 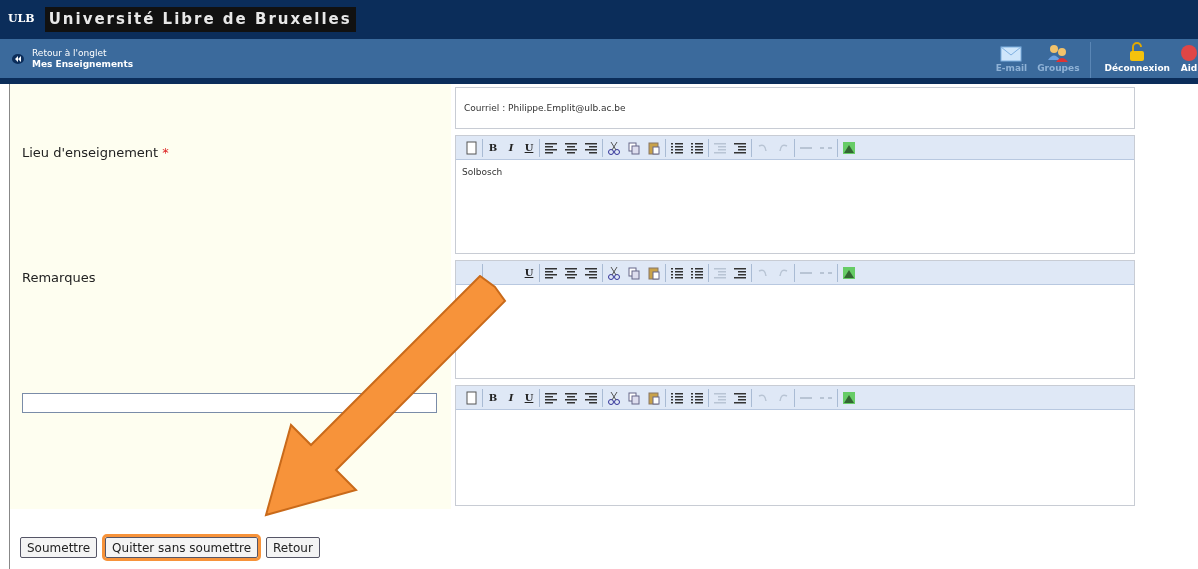 I want to click on help-icon, so click(x=1189, y=52).